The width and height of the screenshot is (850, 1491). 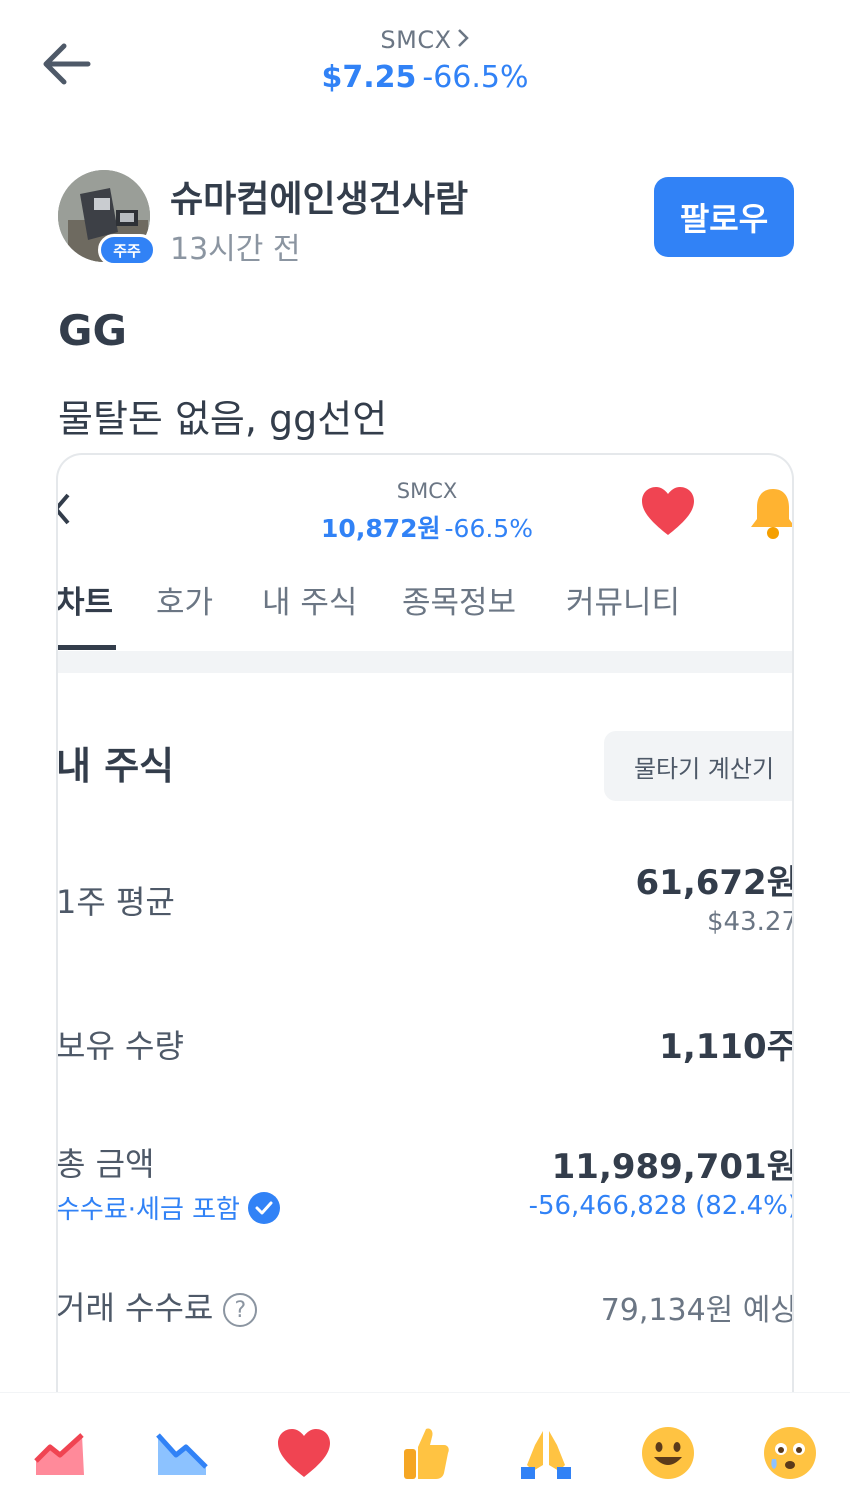 I want to click on tab-stock-info: 종목정보, so click(x=459, y=599).